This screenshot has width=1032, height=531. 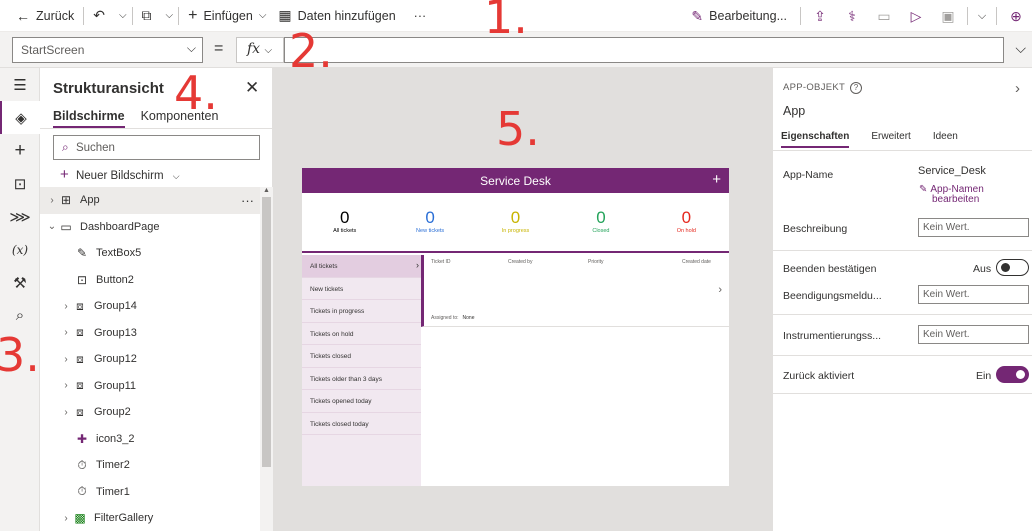 What do you see at coordinates (150, 518) in the screenshot?
I see `tree-item-filtergallery: › ▩ FilterGallery` at bounding box center [150, 518].